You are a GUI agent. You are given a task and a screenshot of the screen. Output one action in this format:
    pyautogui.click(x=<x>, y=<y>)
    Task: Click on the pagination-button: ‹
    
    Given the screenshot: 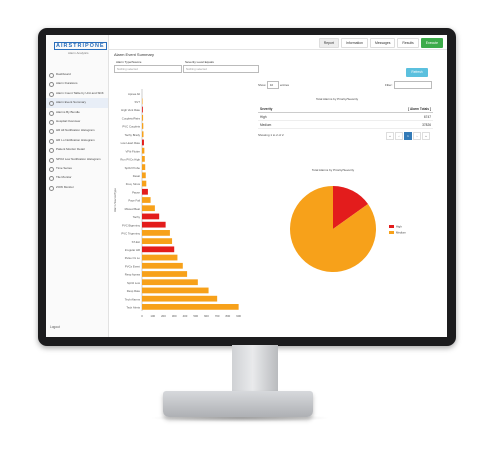 What is the action you would take?
    pyautogui.click(x=399, y=136)
    